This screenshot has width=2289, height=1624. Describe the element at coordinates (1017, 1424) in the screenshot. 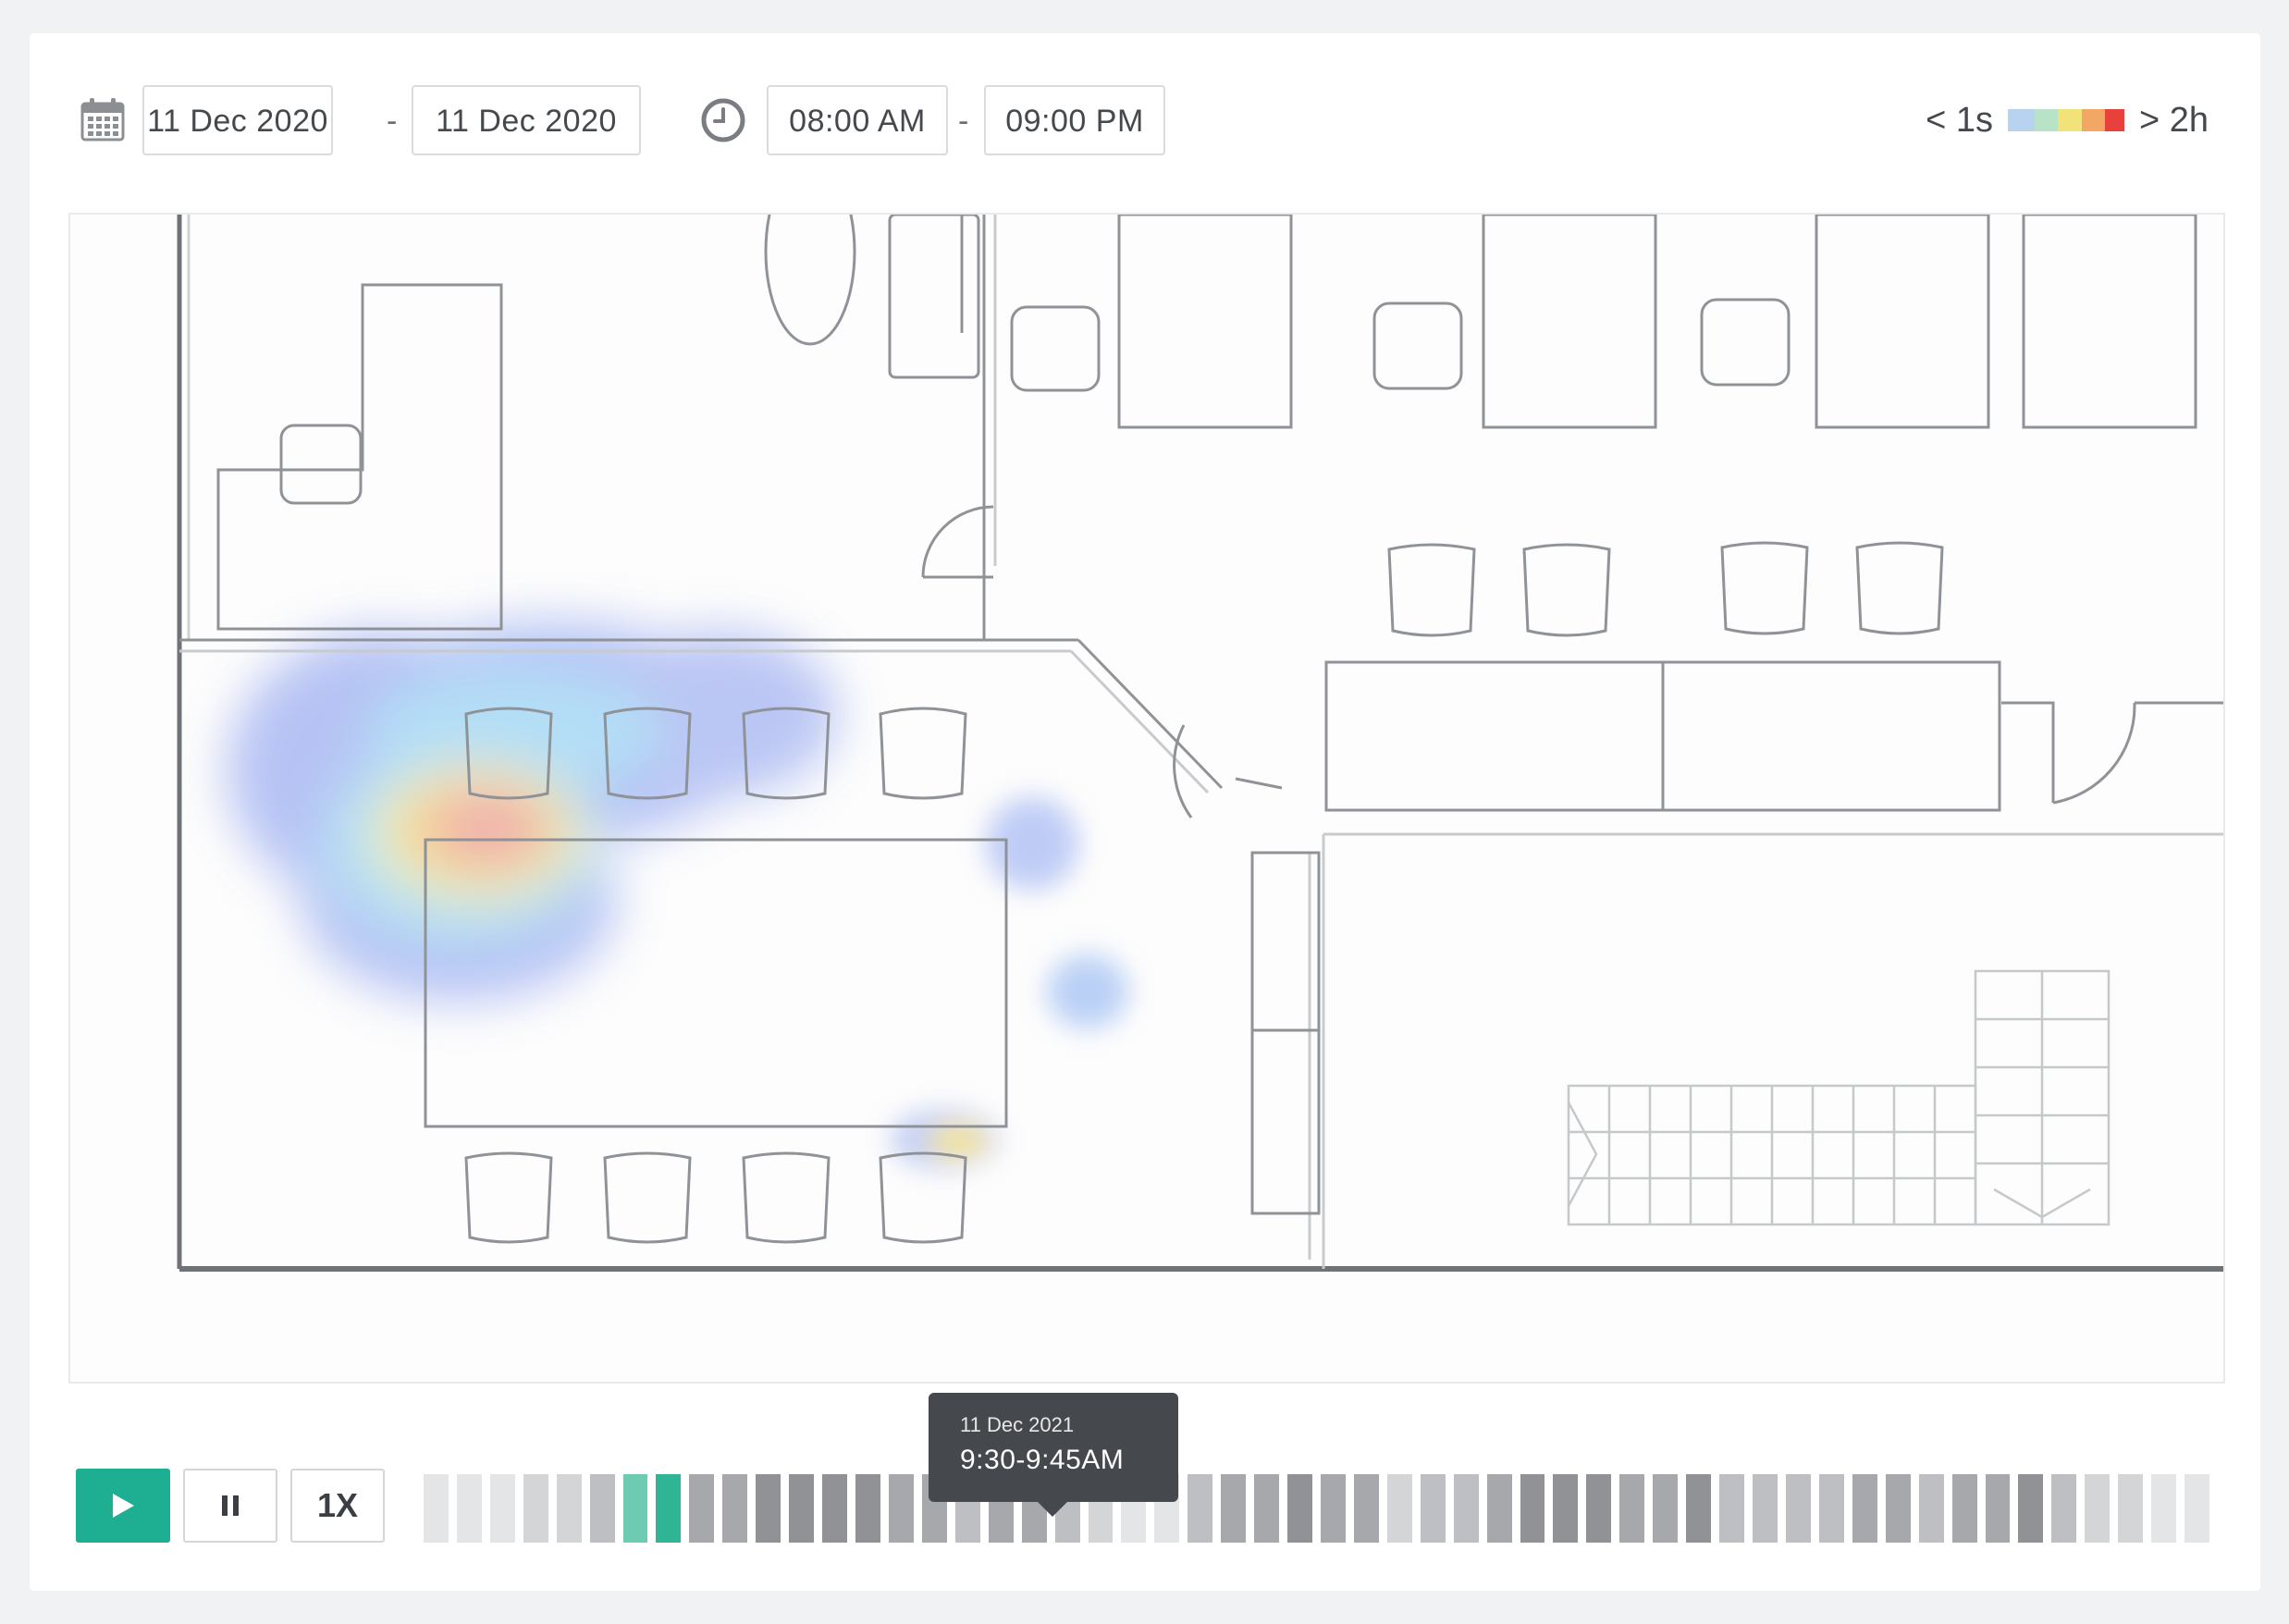

I see `tooltip-date: 11 Dec 2021` at that location.